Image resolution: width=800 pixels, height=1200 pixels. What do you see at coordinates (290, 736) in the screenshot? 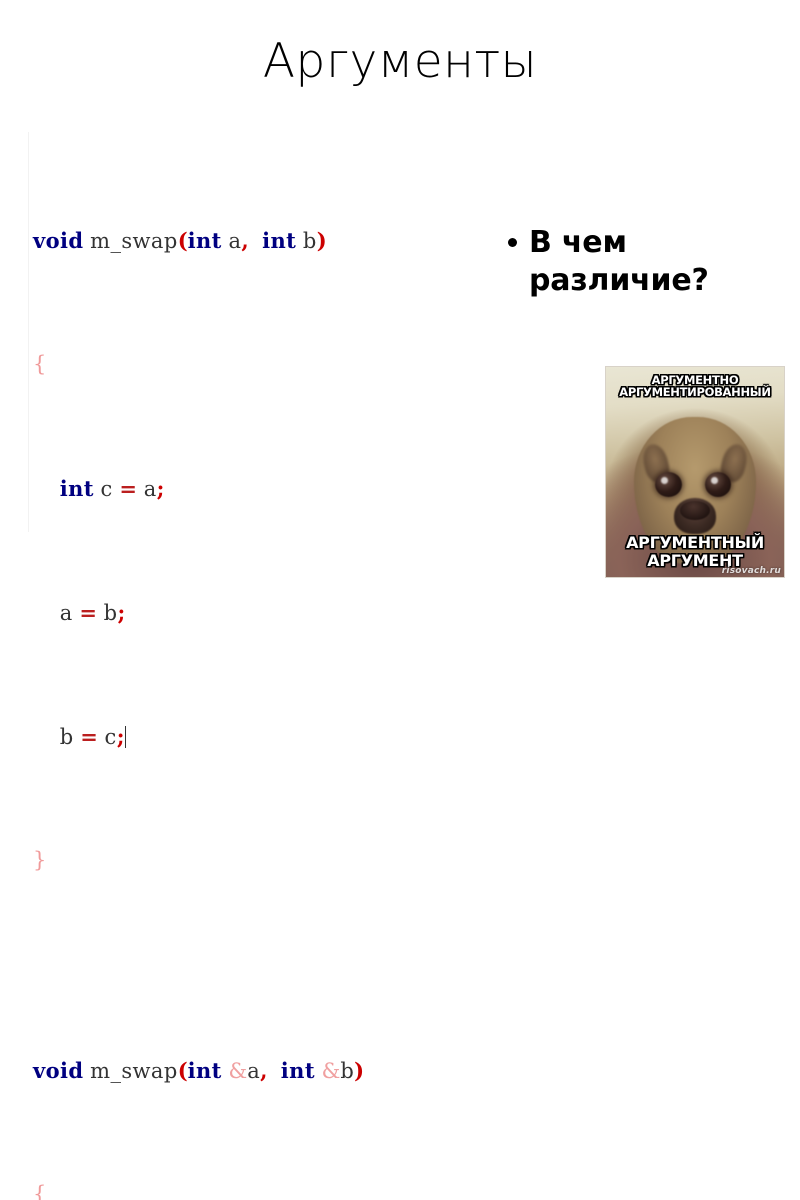
I see `code-line-assign-2: b = c;` at bounding box center [290, 736].